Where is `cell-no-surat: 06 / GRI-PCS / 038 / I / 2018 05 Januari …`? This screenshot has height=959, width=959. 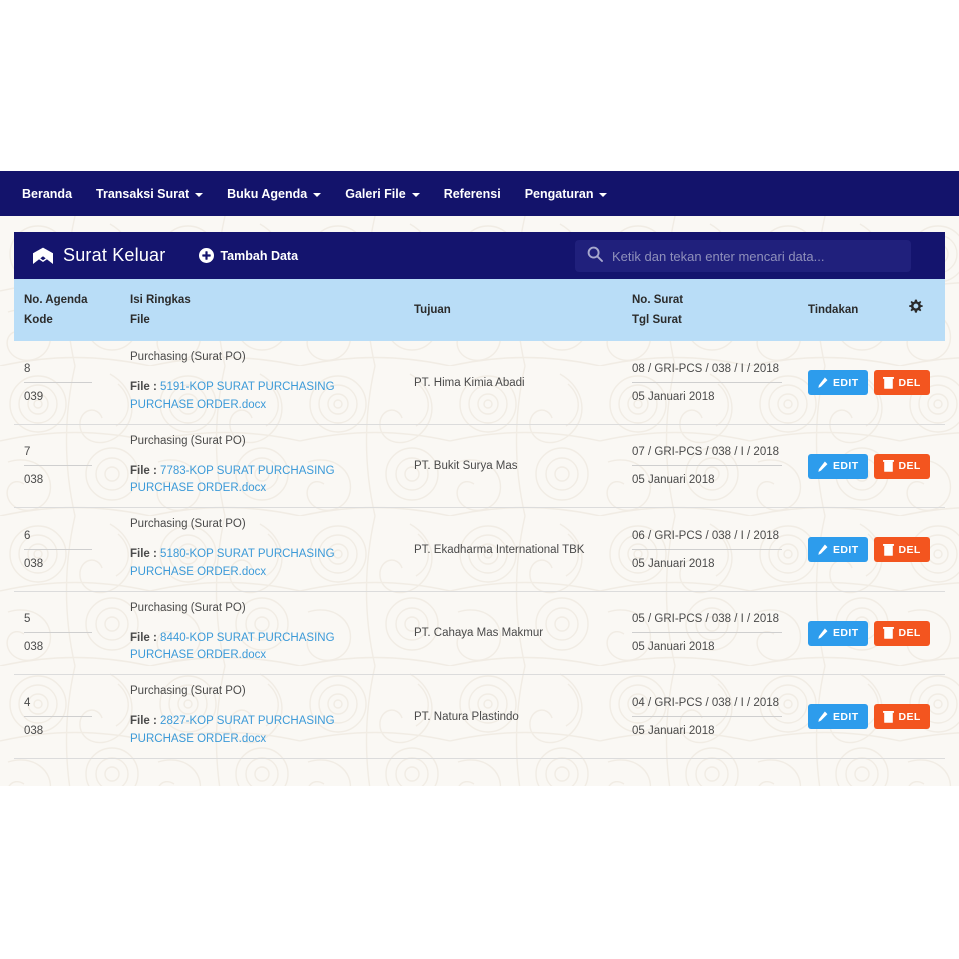
cell-no-surat: 06 / GRI-PCS / 038 / I / 2018 05 Januari … is located at coordinates (710, 549).